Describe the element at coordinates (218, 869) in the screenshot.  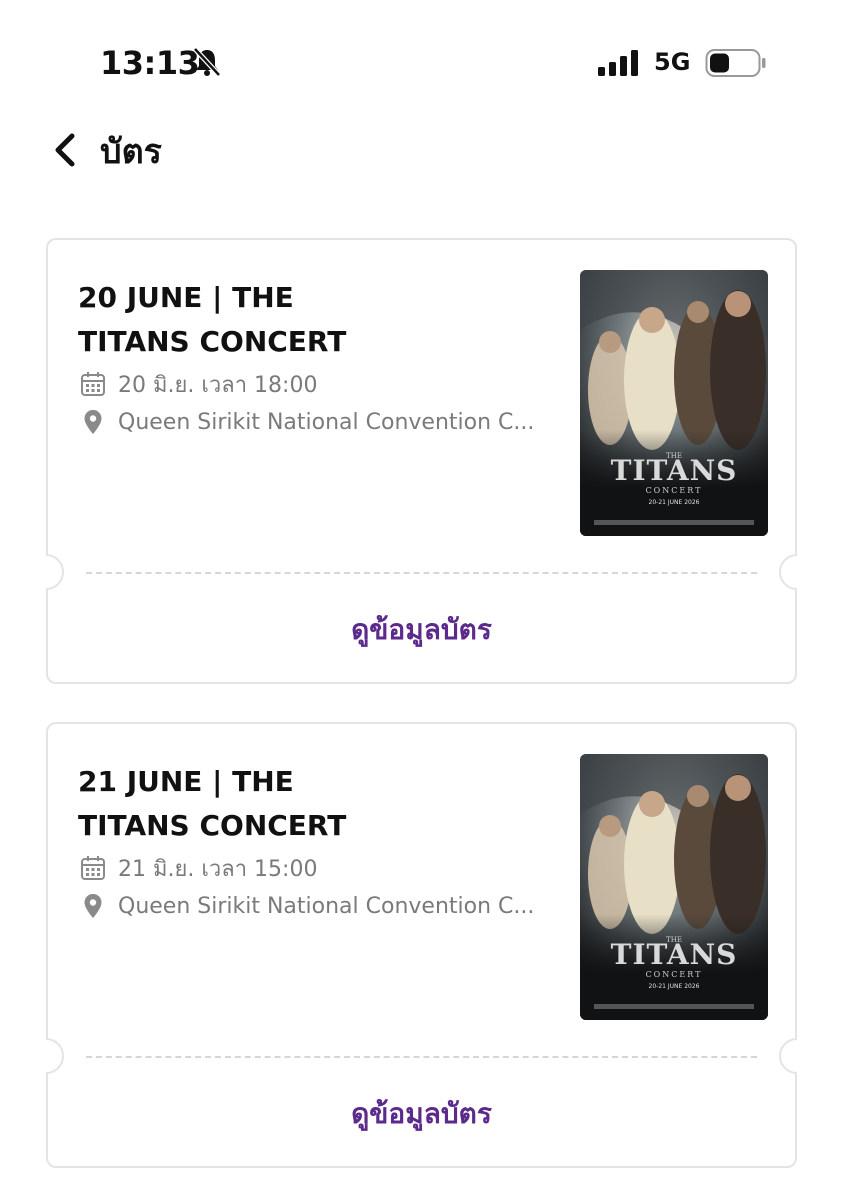
I see `event-datetime: 21 มิ.ย. เวลา 15:00` at that location.